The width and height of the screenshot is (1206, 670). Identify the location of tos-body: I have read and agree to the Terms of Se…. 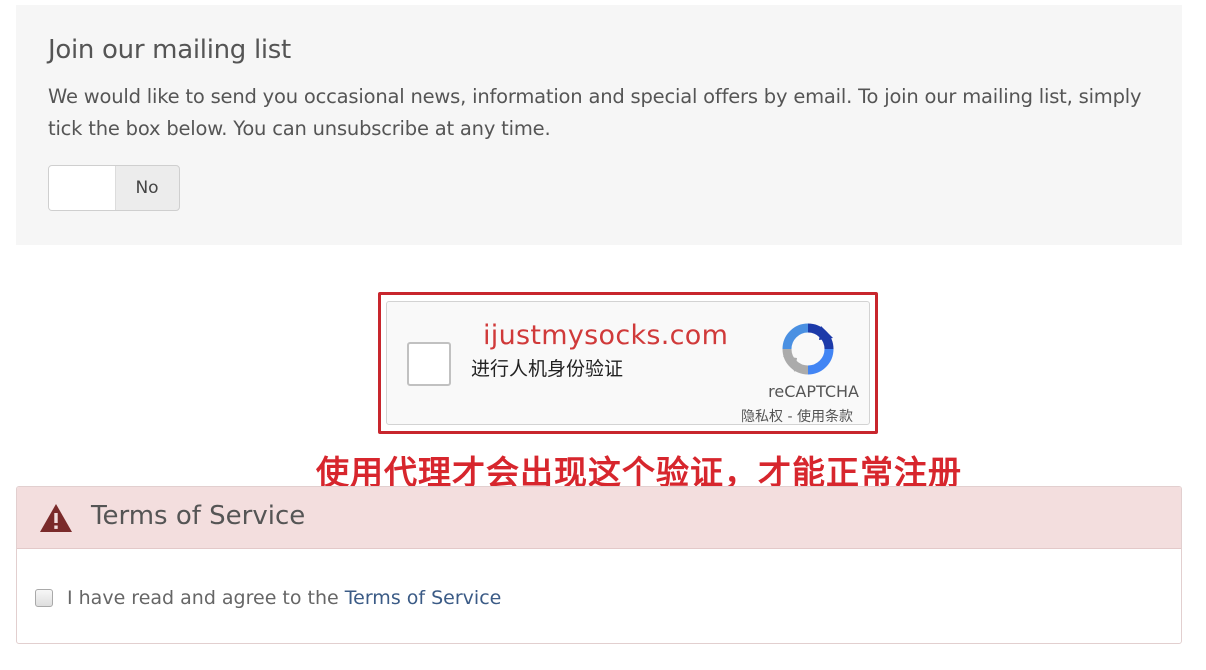
(599, 596).